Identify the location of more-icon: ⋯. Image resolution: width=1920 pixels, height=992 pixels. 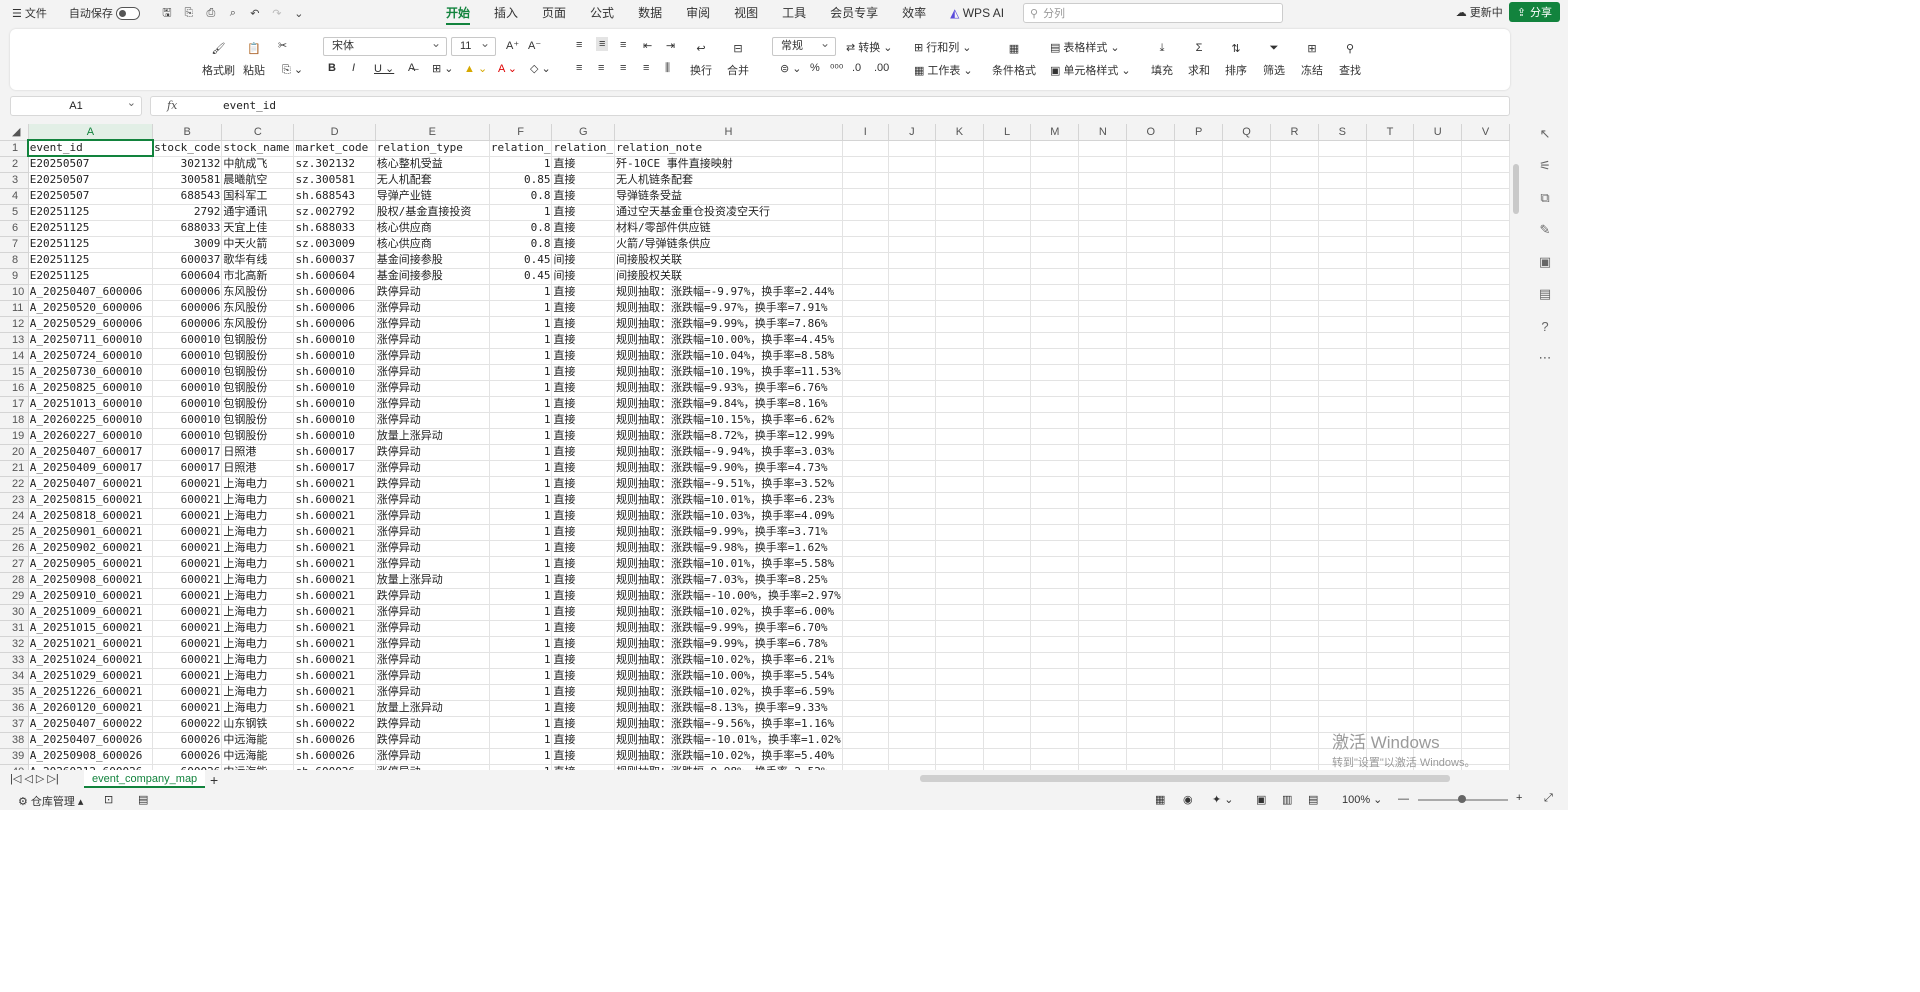
(1545, 358).